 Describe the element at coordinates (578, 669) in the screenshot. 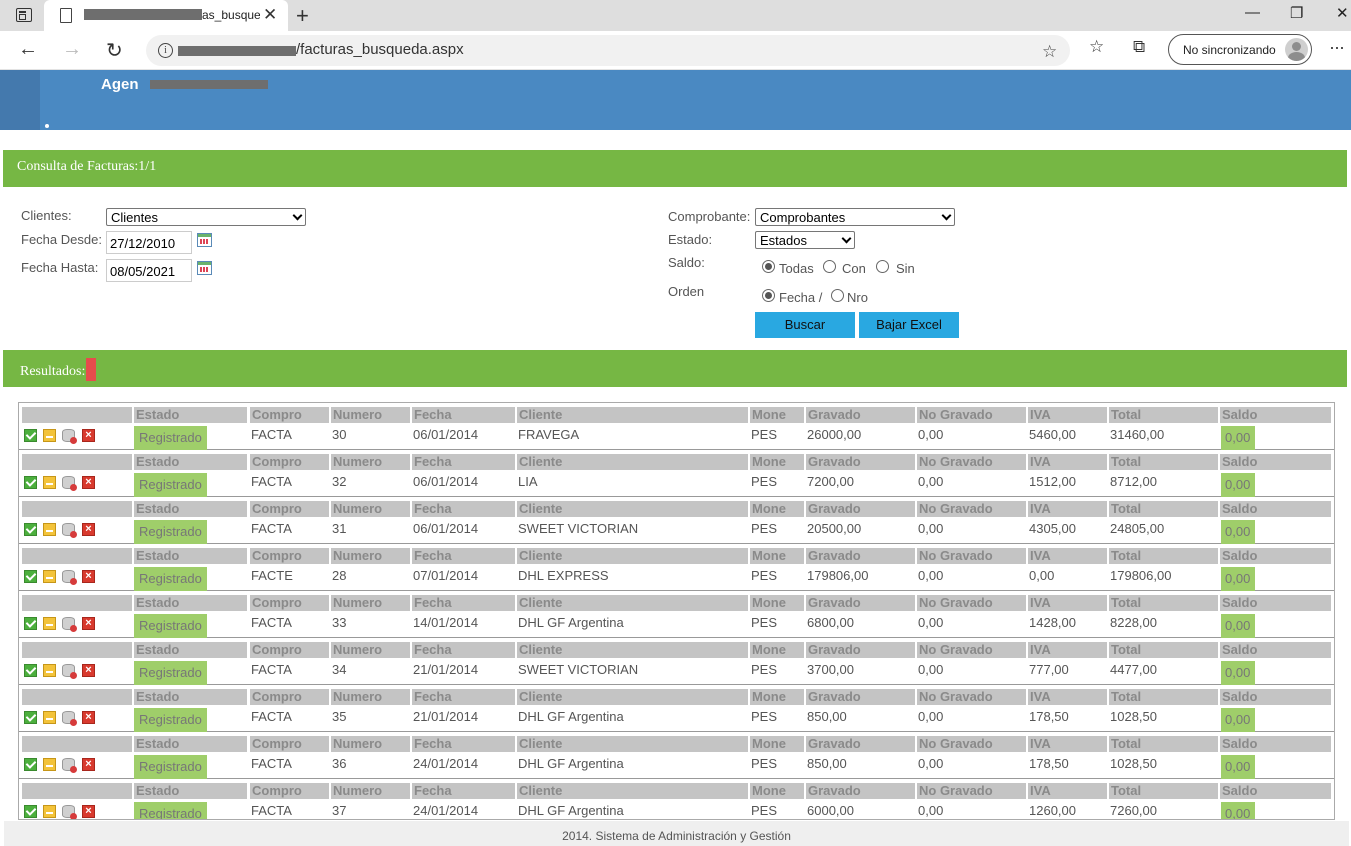

I see `cell-cliente: SWEET VICTORIAN` at that location.